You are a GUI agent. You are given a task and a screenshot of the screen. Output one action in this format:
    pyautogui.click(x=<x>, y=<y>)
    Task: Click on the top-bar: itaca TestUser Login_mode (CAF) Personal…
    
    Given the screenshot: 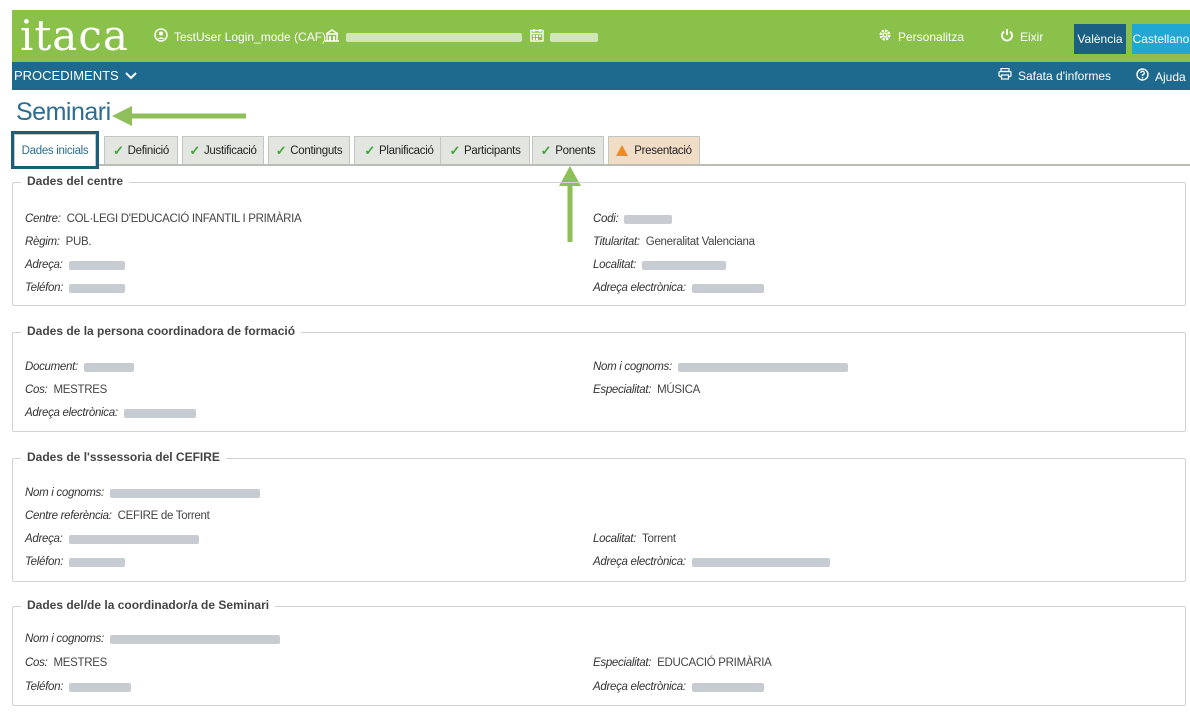 What is the action you would take?
    pyautogui.click(x=601, y=36)
    